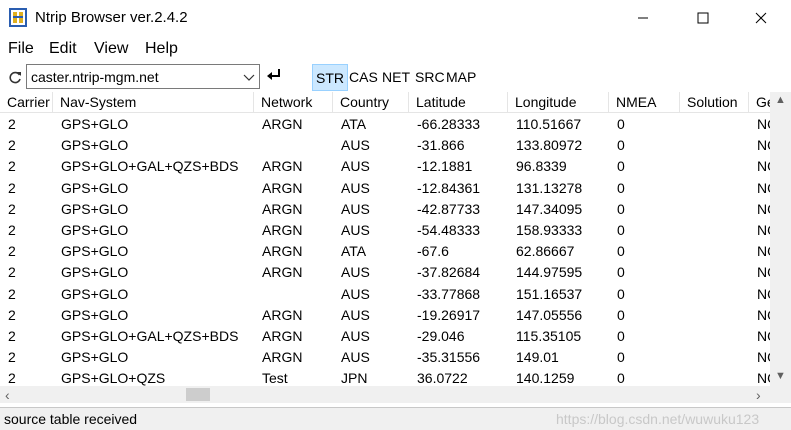  I want to click on table-cell: 158.93333, so click(549, 230).